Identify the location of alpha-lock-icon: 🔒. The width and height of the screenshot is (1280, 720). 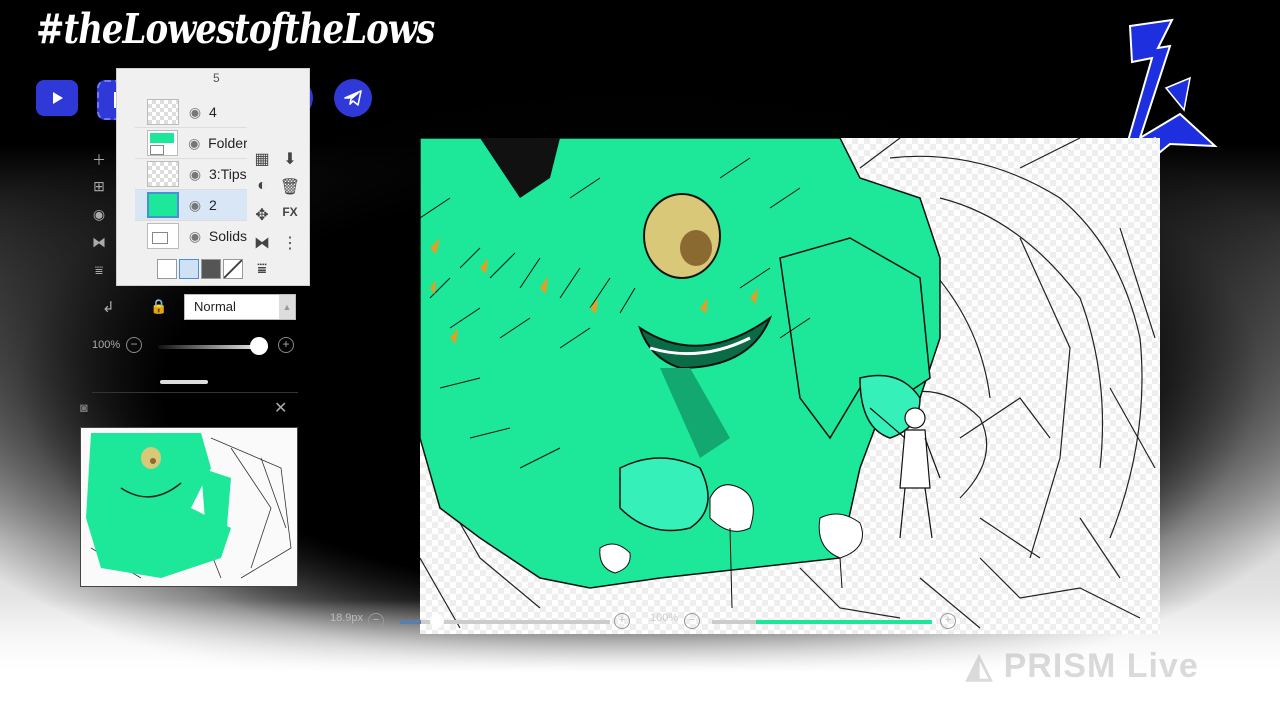
(158, 306).